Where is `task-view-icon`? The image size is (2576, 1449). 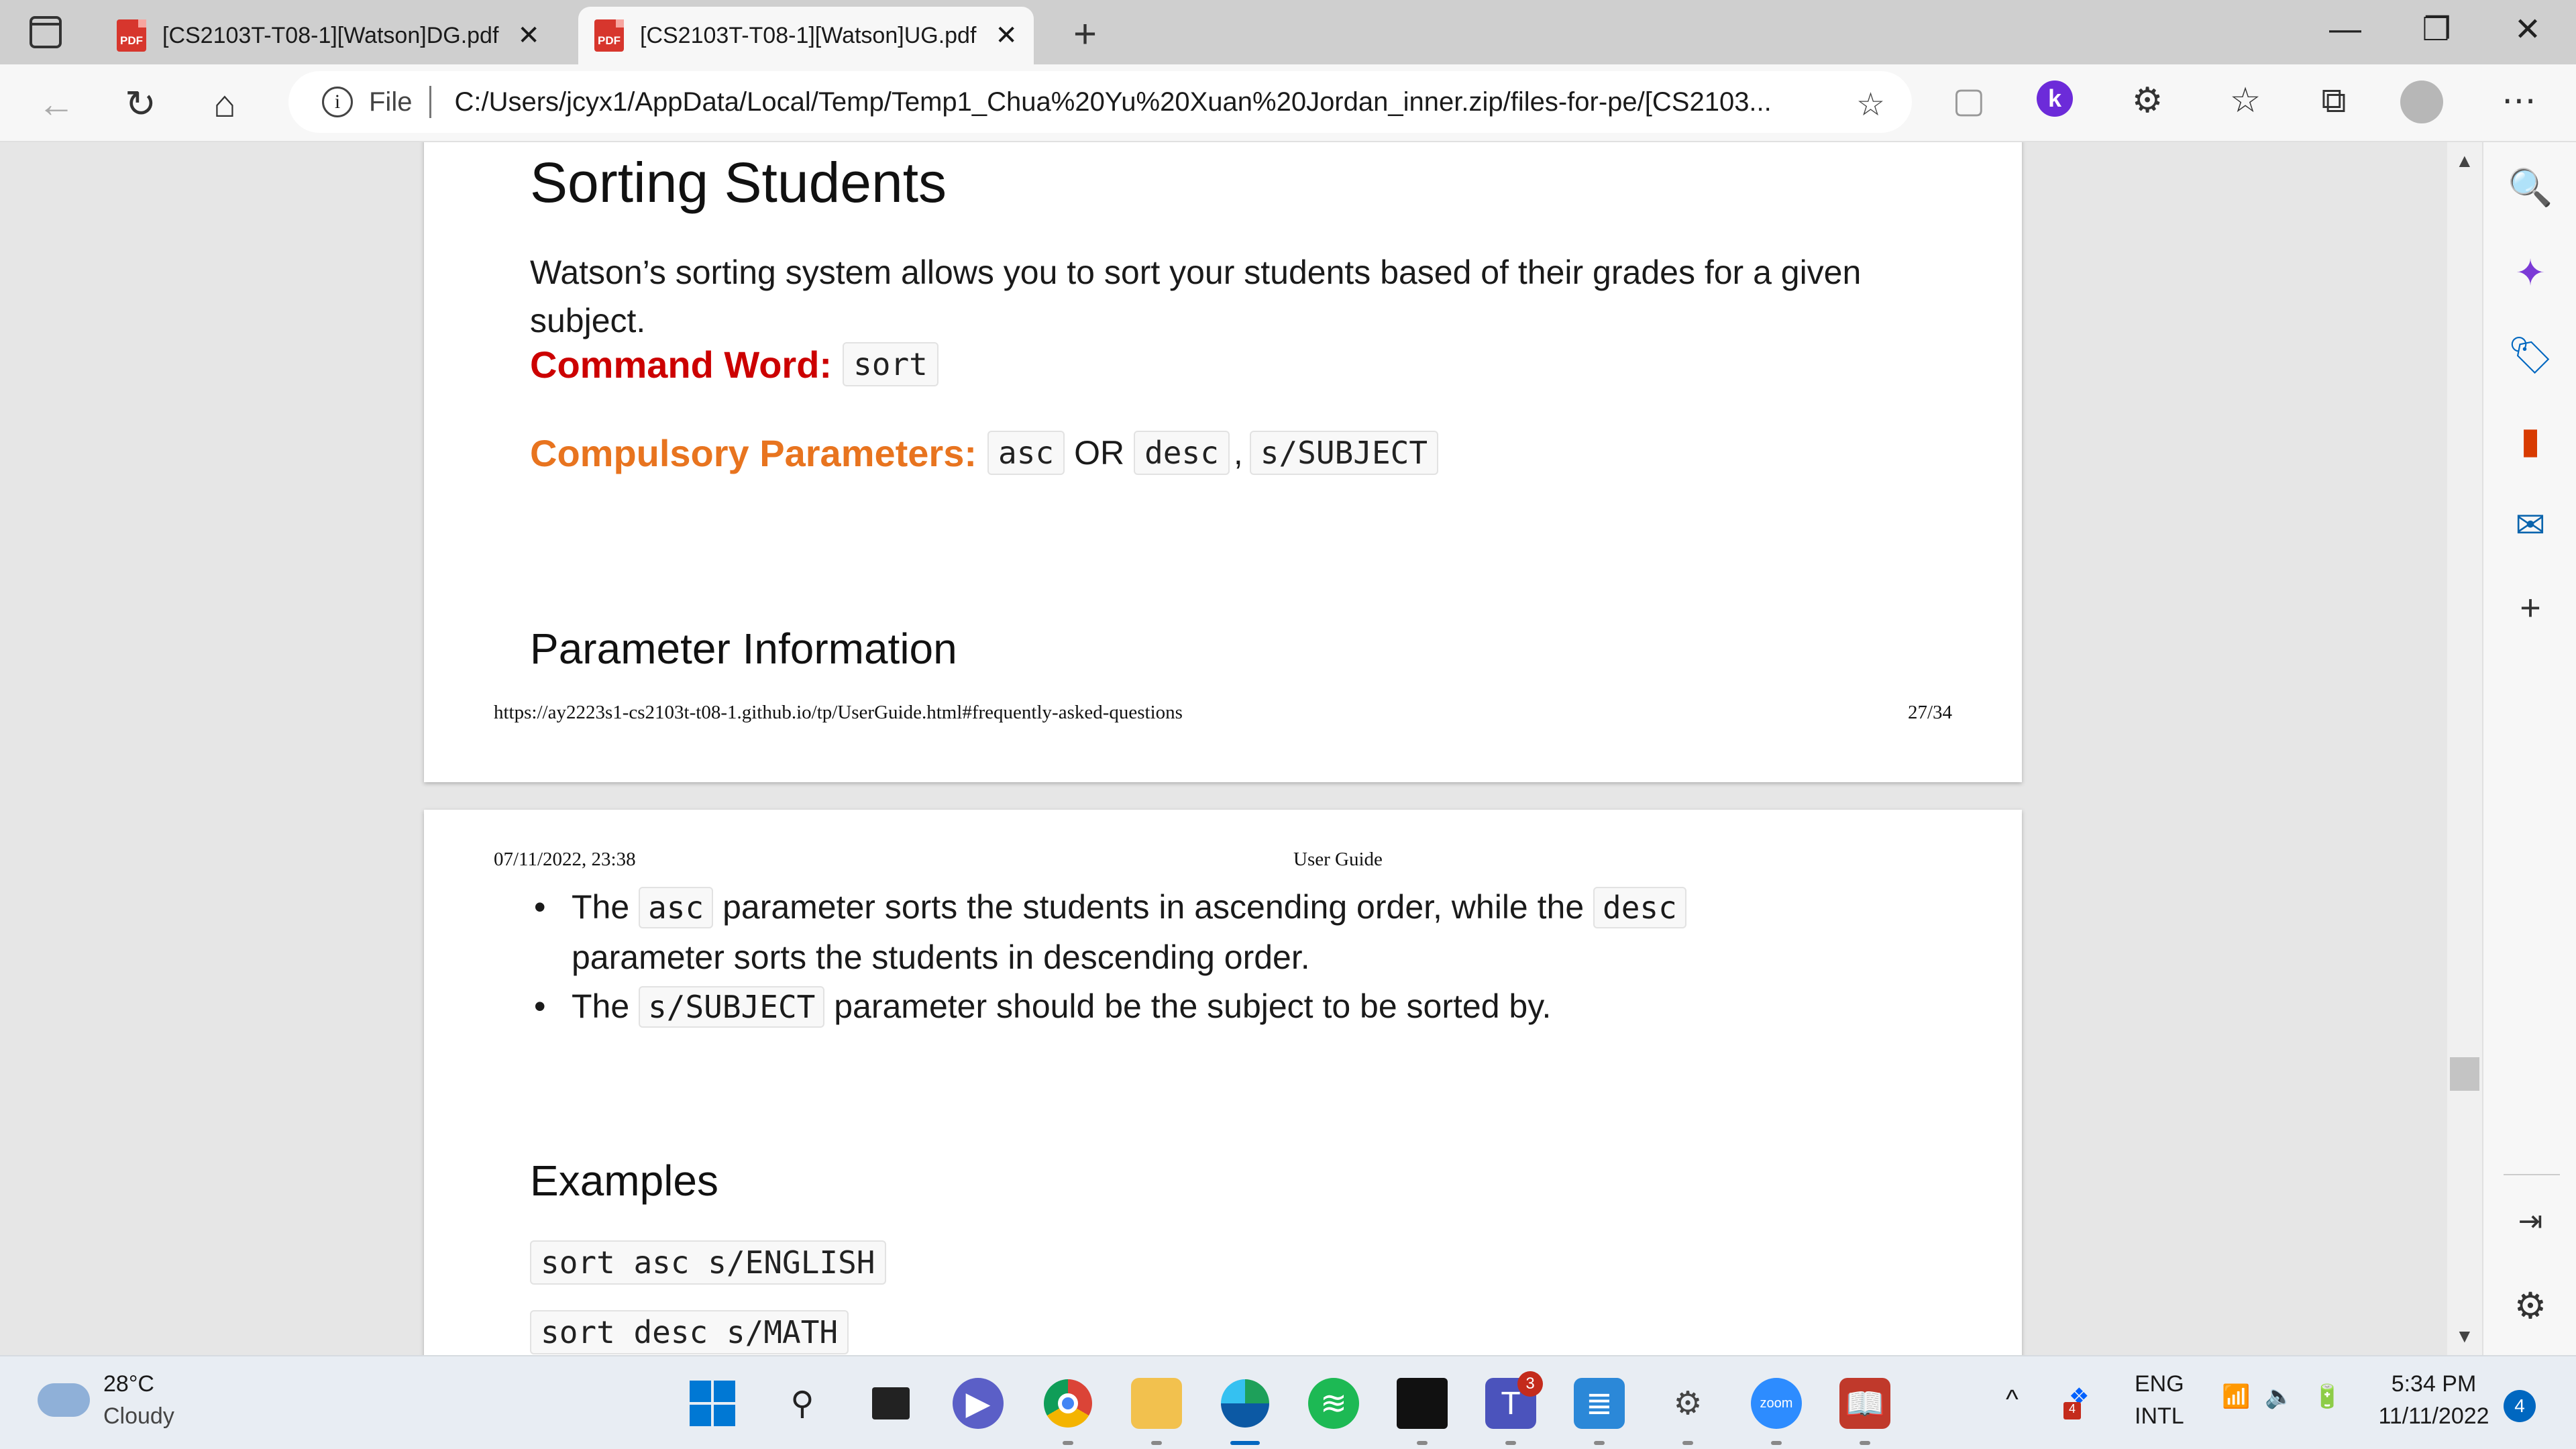 task-view-icon is located at coordinates (890, 1403).